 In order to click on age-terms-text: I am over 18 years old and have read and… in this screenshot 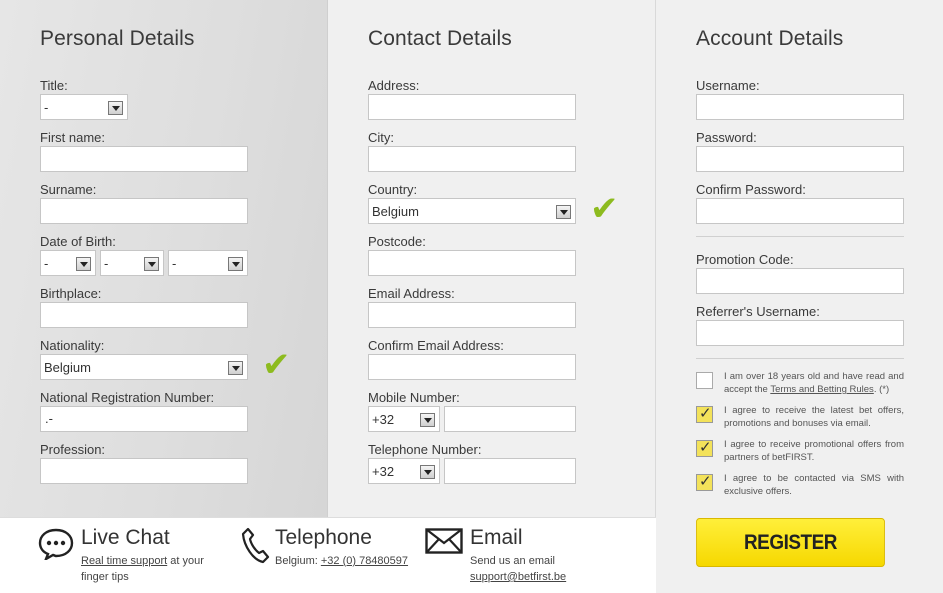, I will do `click(814, 383)`.